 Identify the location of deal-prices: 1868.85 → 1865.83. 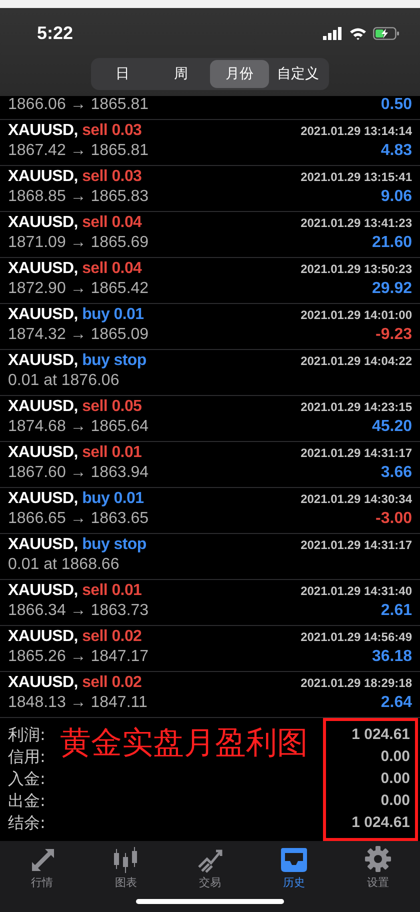
(78, 197).